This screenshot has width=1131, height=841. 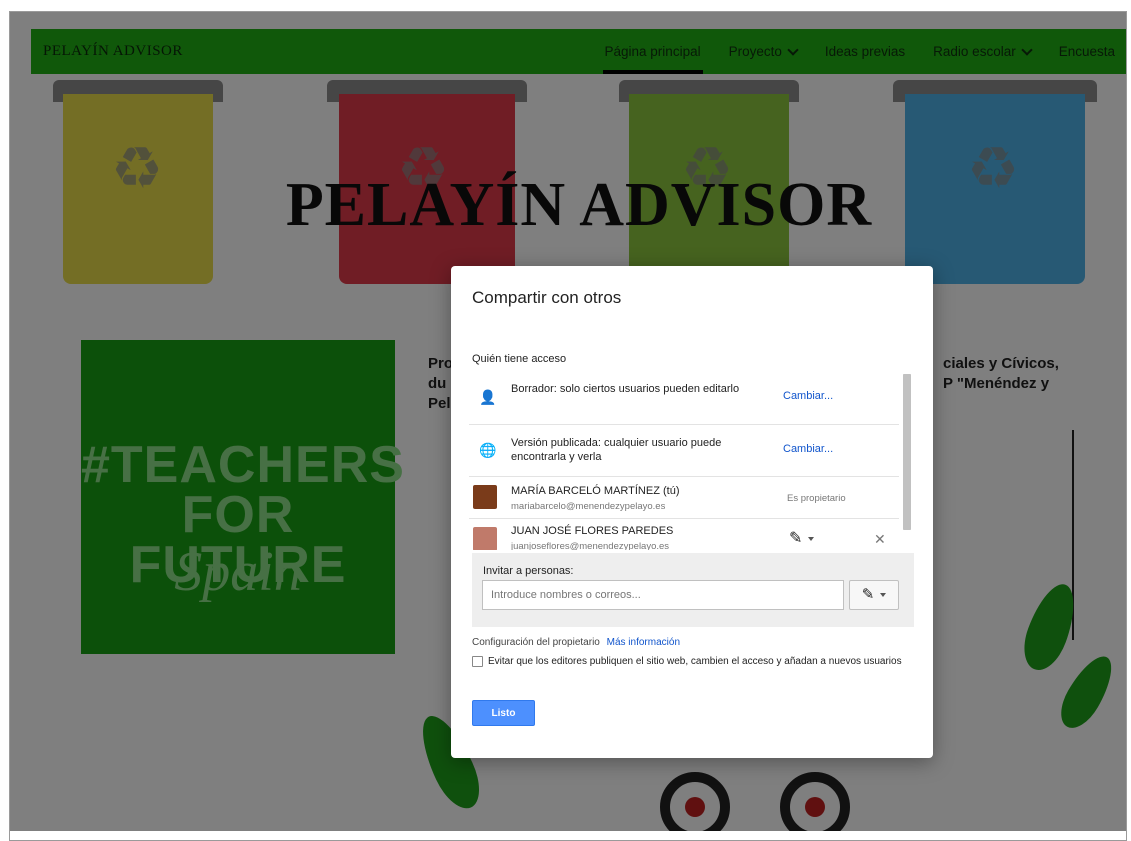 I want to click on more-info-link: Más información, so click(x=643, y=642).